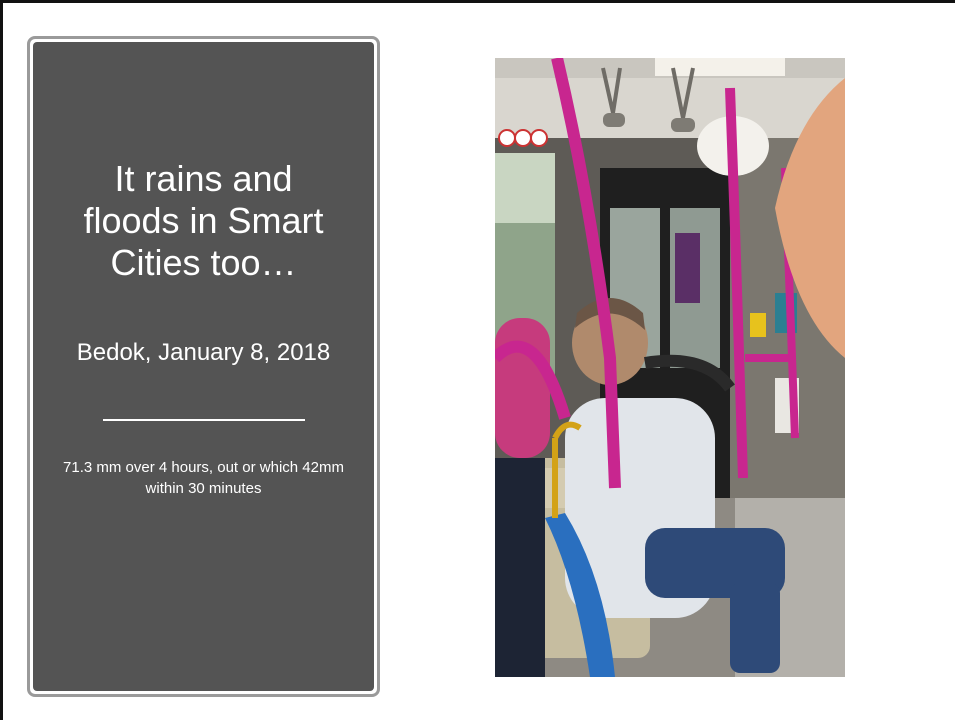 This screenshot has width=955, height=720. Describe the element at coordinates (477, 1) in the screenshot. I see `slide-border-top` at that location.